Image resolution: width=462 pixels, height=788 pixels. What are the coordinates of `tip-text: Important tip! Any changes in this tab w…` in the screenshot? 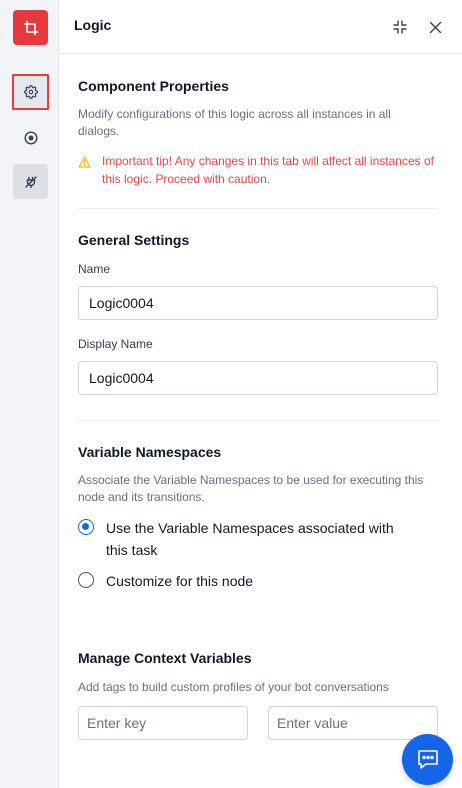 It's located at (268, 170).